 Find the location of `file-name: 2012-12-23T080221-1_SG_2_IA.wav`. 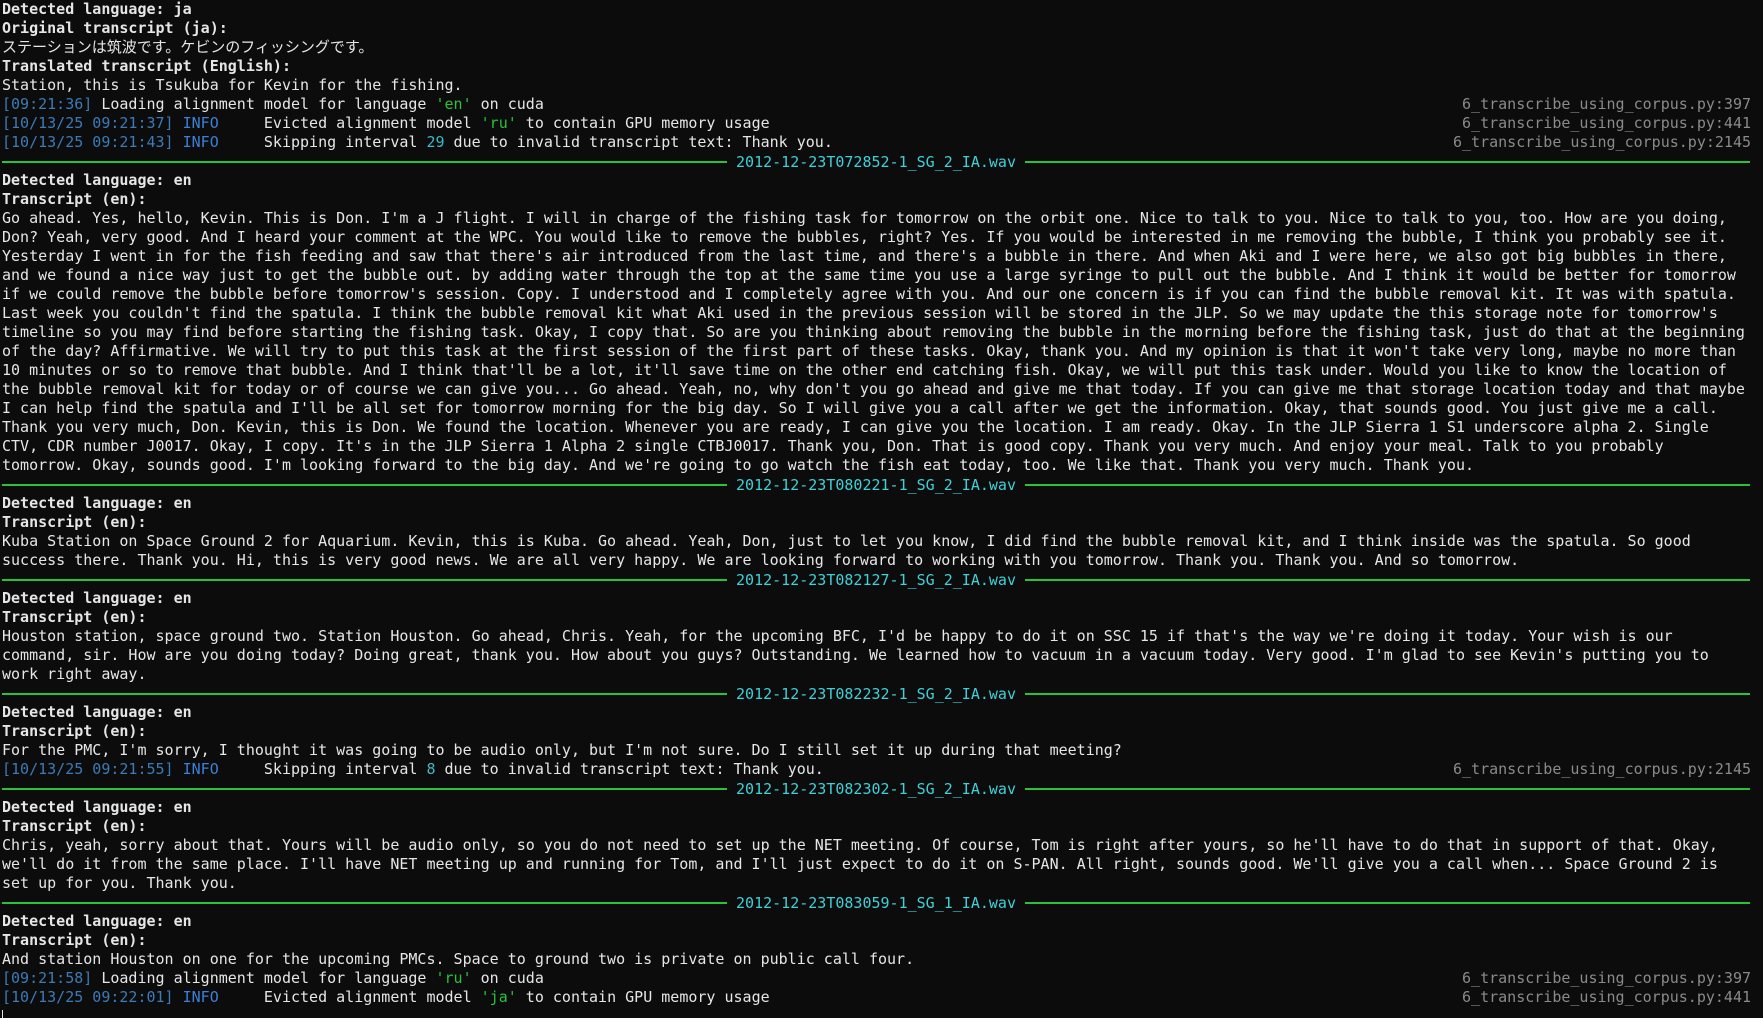

file-name: 2012-12-23T080221-1_SG_2_IA.wav is located at coordinates (876, 484).